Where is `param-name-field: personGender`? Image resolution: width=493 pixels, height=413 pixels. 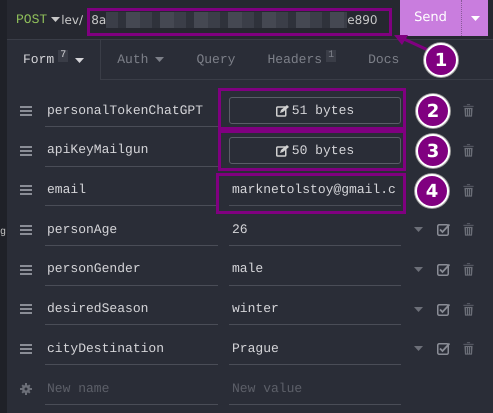
param-name-field: personGender is located at coordinates (131, 270).